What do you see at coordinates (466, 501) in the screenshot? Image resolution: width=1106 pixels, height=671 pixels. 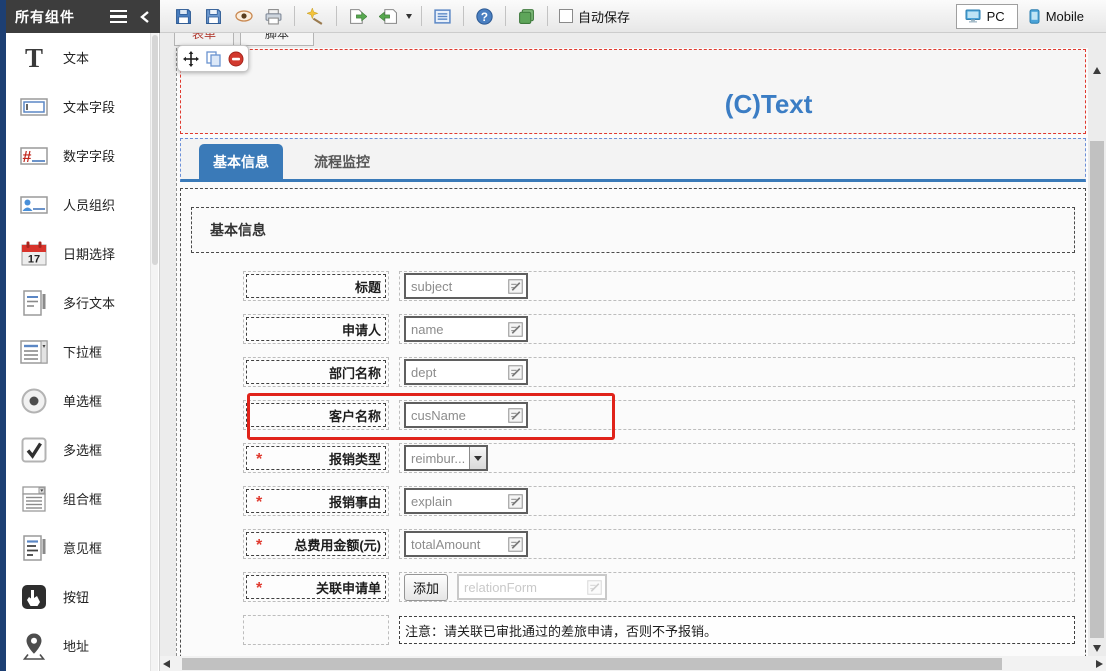 I see `field-input-explain: explain` at bounding box center [466, 501].